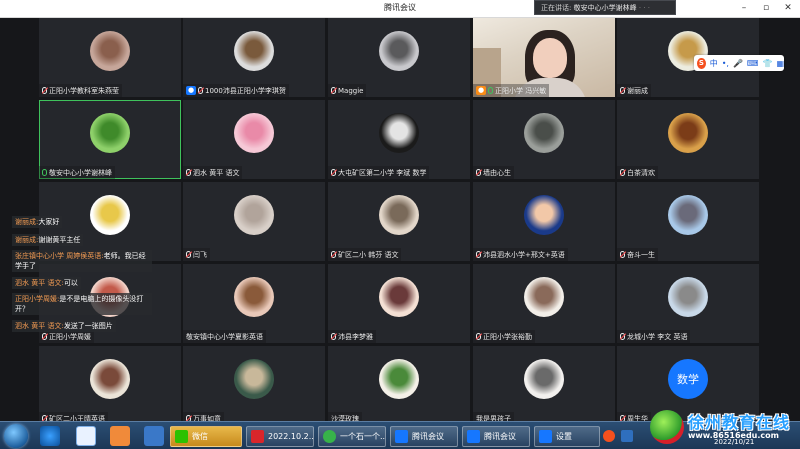 Image resolution: width=800 pixels, height=449 pixels. What do you see at coordinates (724, 427) in the screenshot?
I see `watermark: 徐州教育在线 www.86516edu.com` at bounding box center [724, 427].